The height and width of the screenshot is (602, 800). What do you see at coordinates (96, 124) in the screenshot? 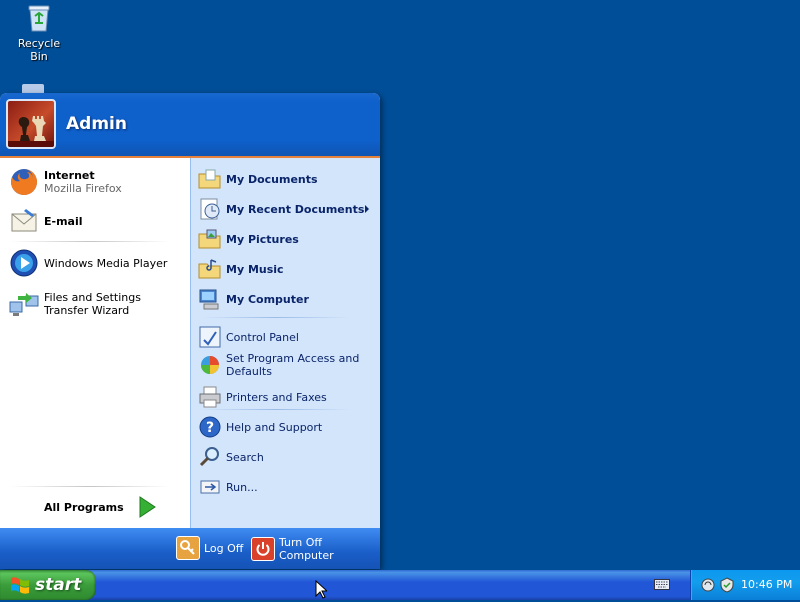
I see `user-name: Admin` at bounding box center [96, 124].